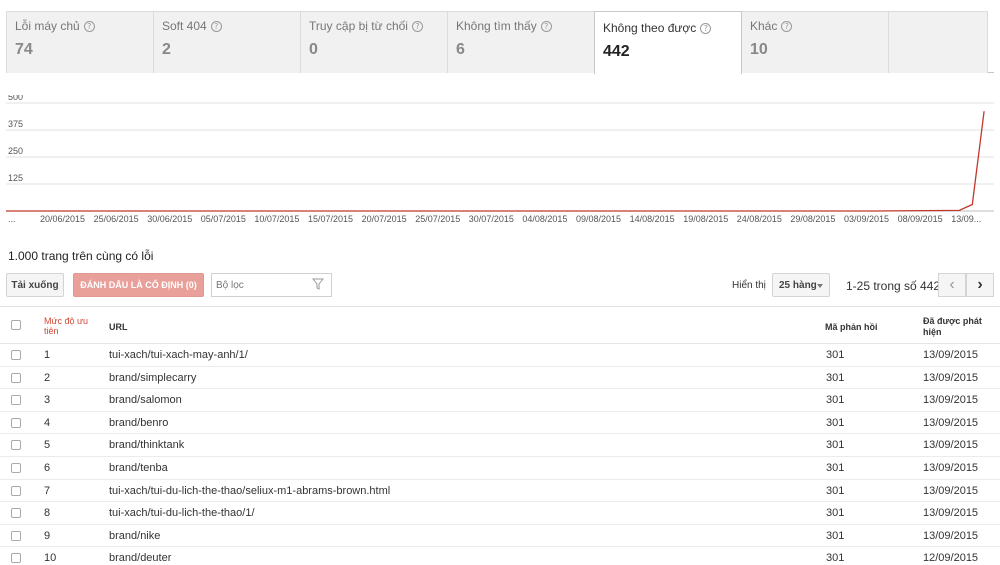 Image resolution: width=1000 pixels, height=565 pixels. What do you see at coordinates (47, 490) in the screenshot?
I see `cell-priority: 7` at bounding box center [47, 490].